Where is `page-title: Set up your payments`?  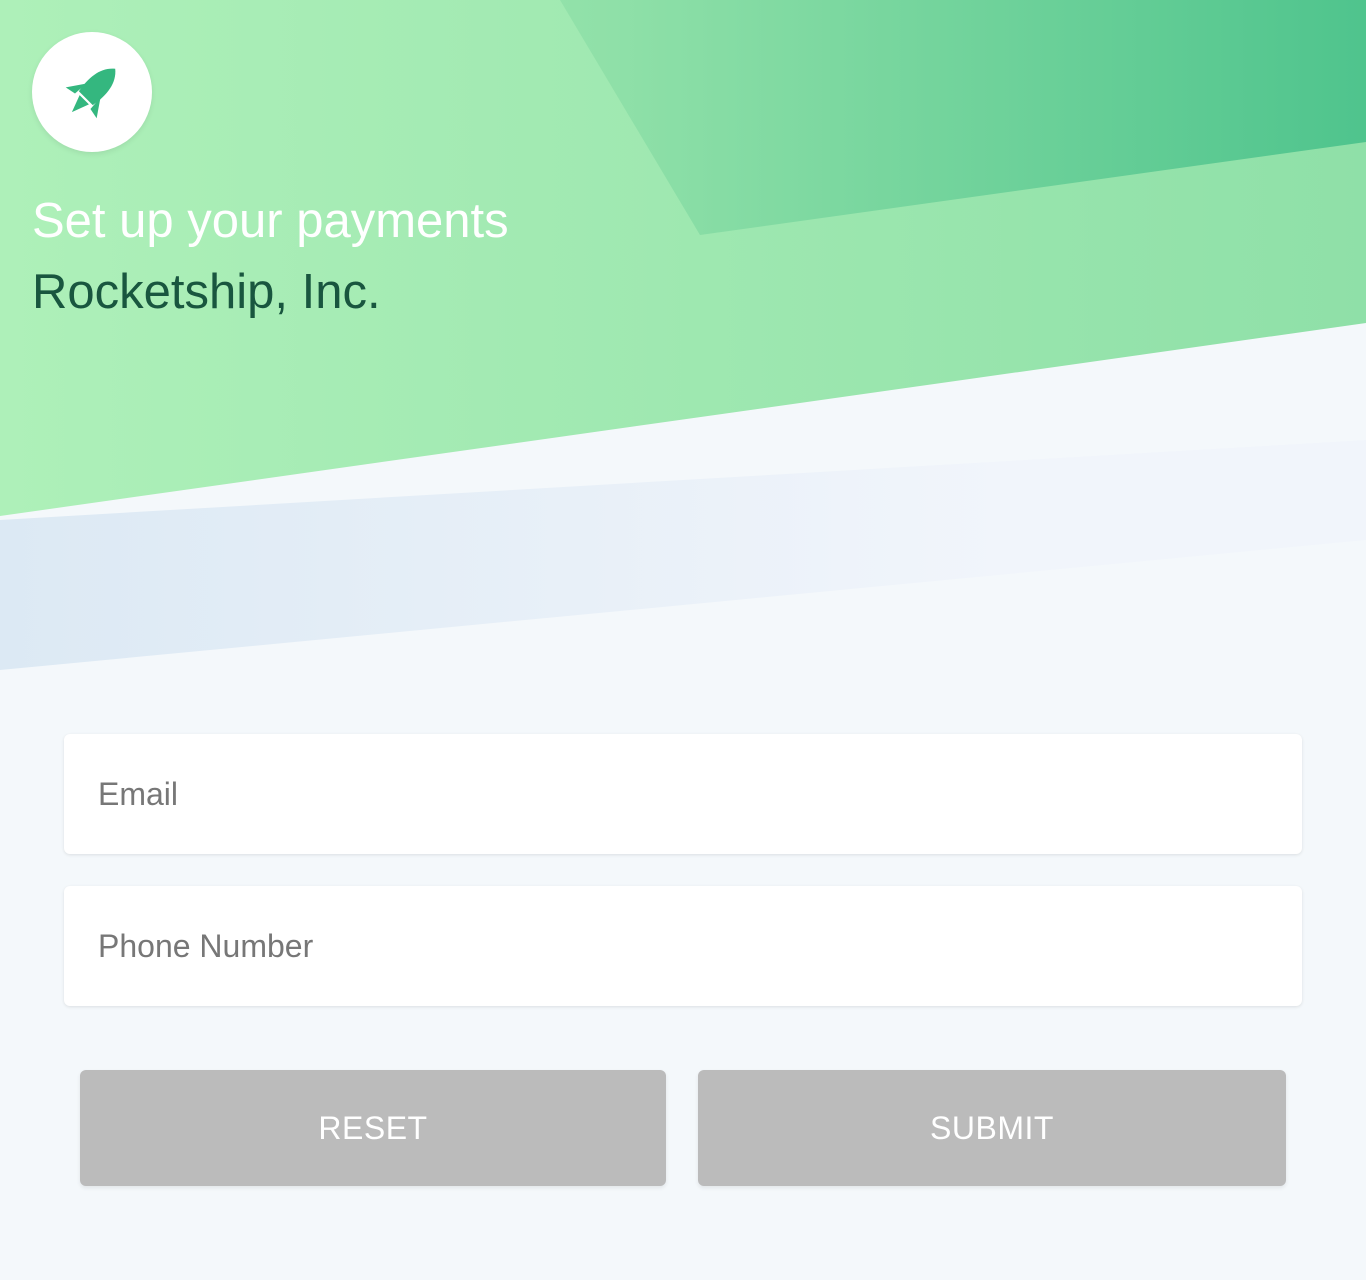 page-title: Set up your payments is located at coordinates (270, 221).